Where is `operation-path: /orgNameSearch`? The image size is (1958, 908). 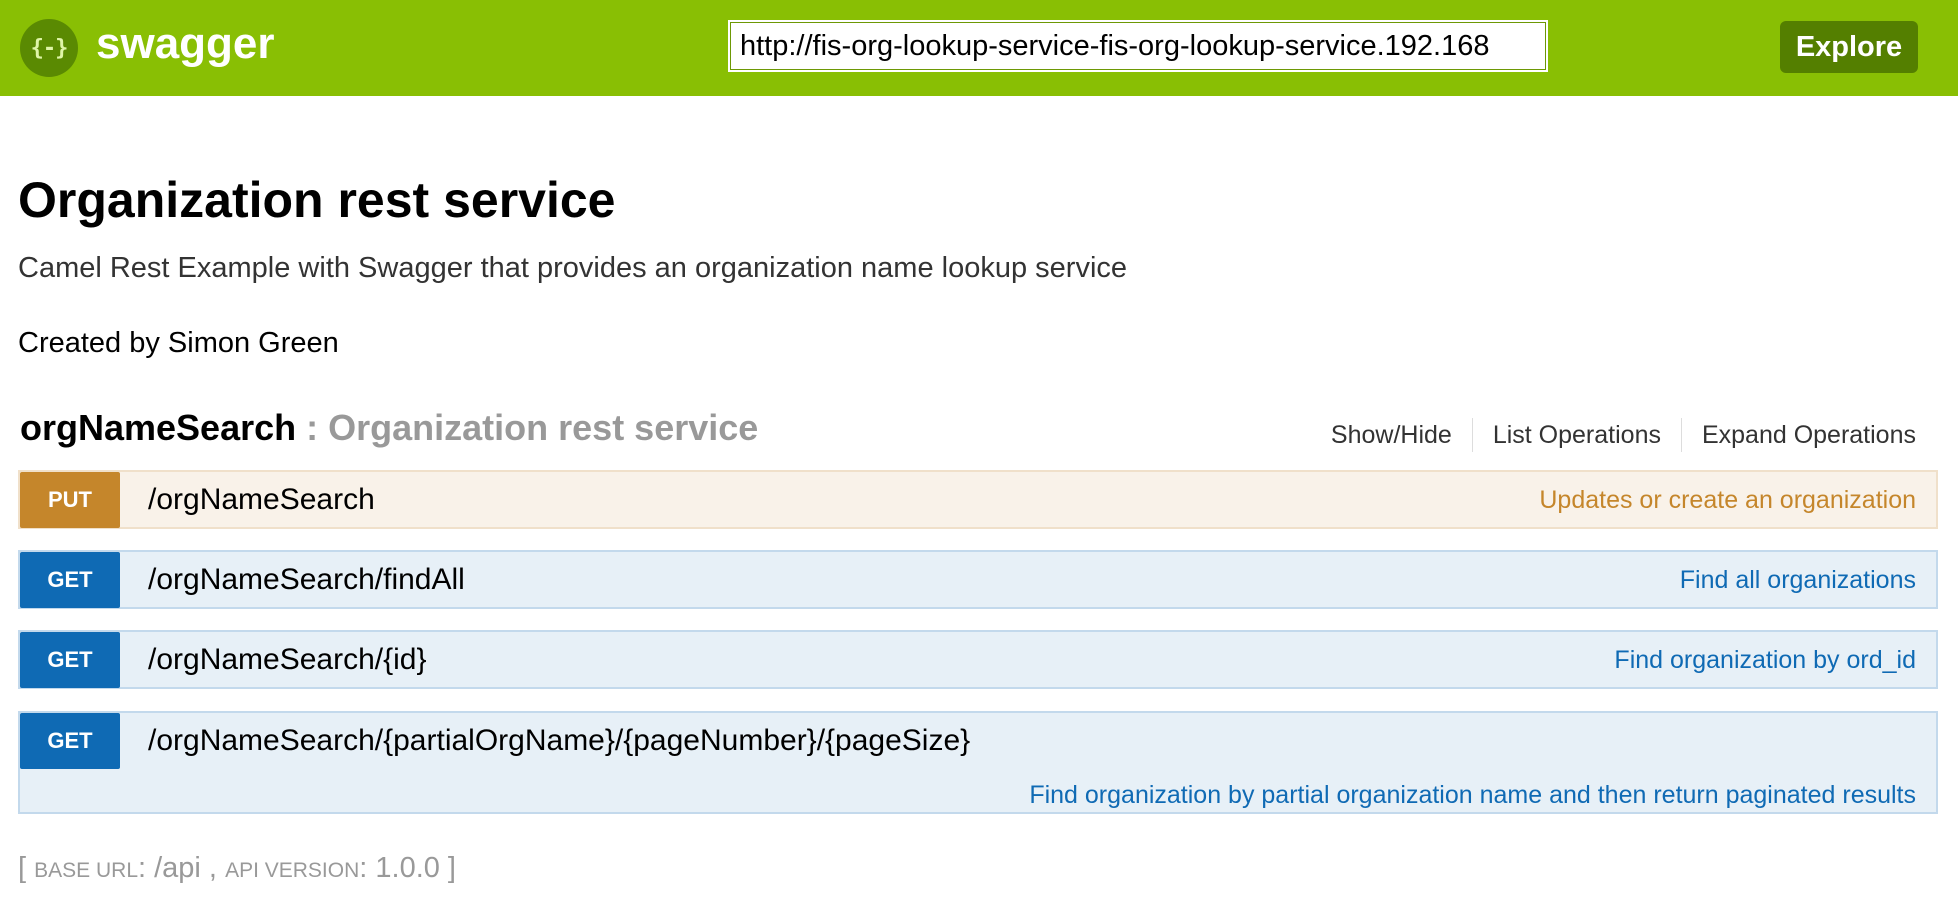 operation-path: /orgNameSearch is located at coordinates (261, 500).